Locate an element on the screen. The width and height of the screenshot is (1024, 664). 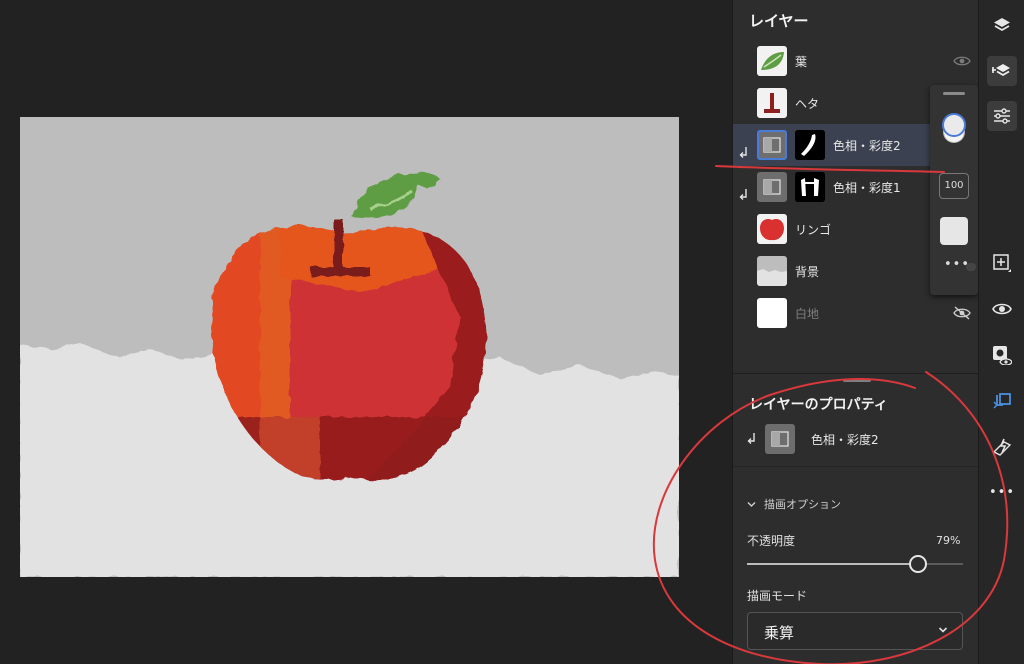
visibility-eye-icon is located at coordinates (962, 61).